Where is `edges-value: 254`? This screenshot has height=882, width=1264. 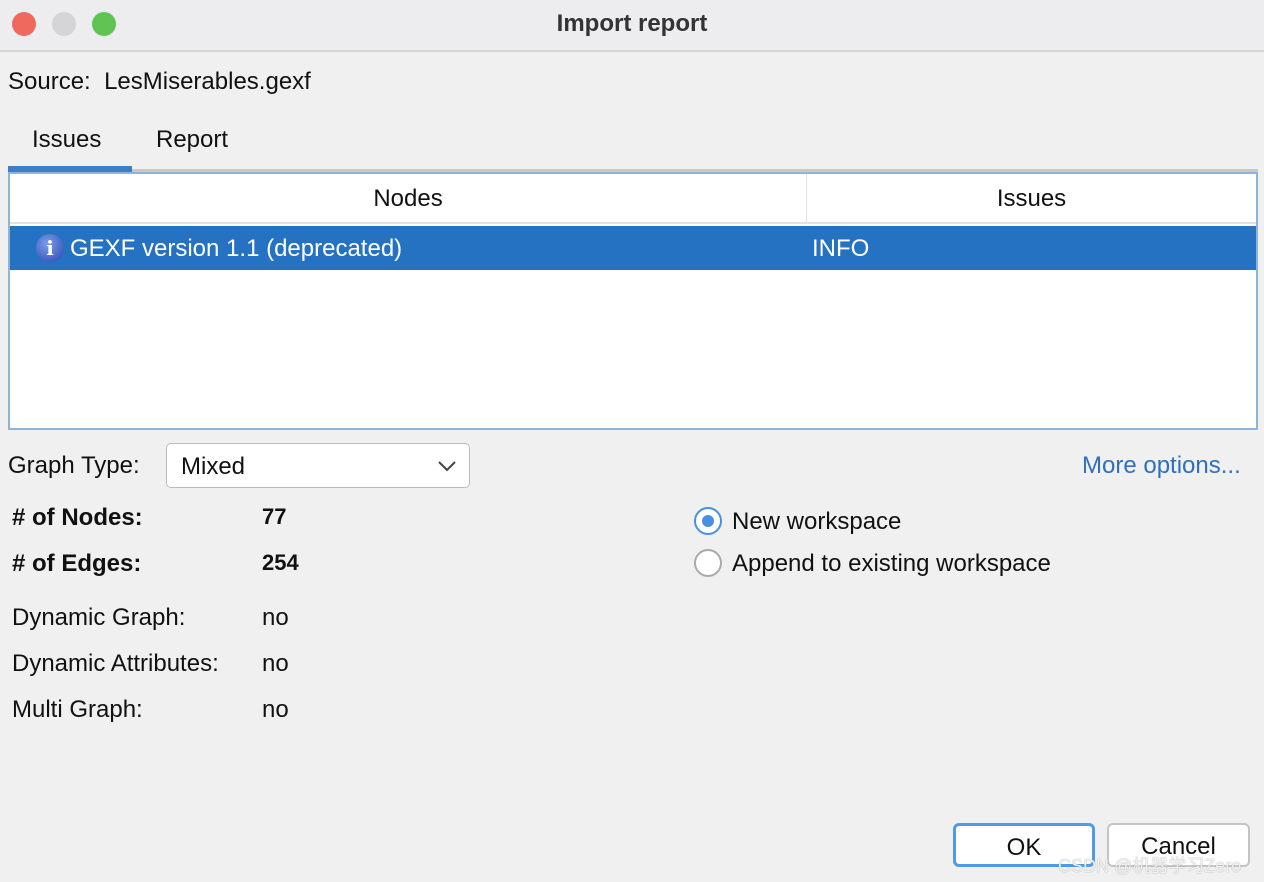
edges-value: 254 is located at coordinates (280, 562).